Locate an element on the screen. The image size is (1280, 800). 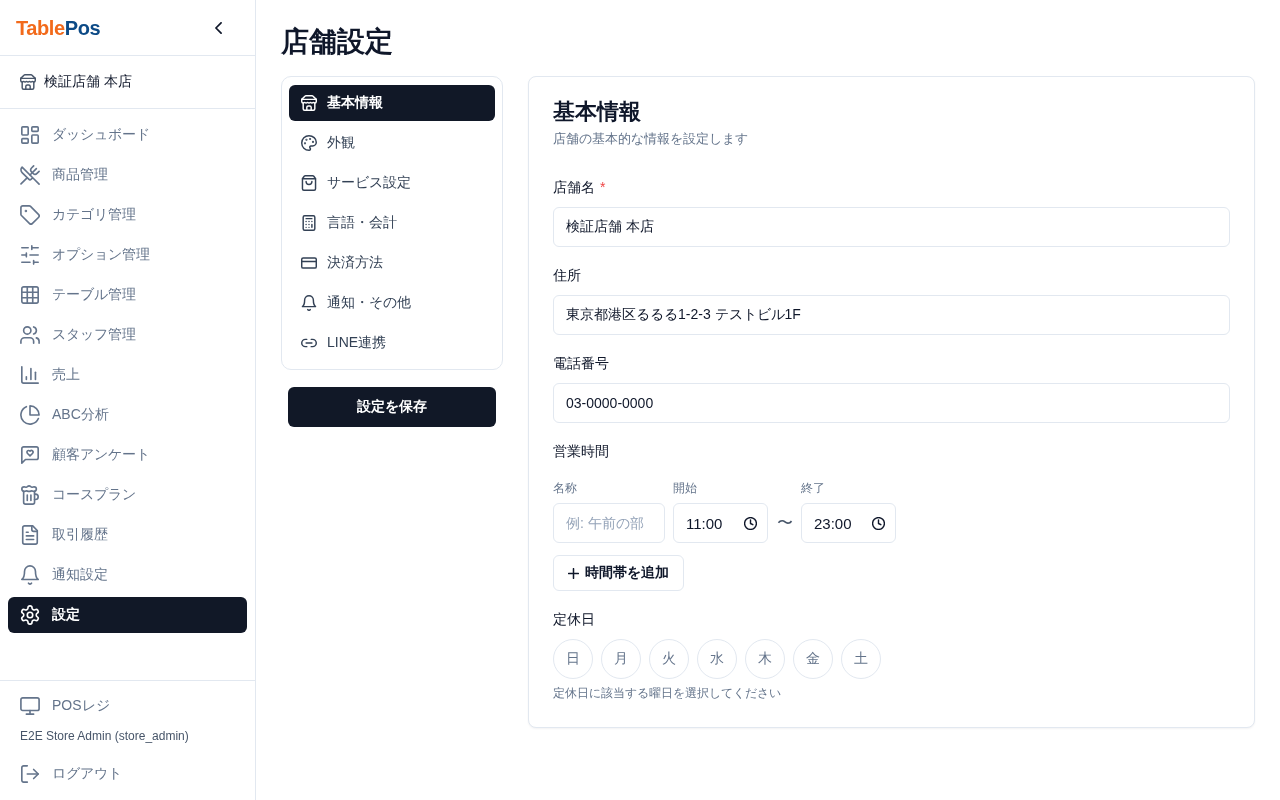
store-name: 検証店舗 本店 is located at coordinates (88, 82).